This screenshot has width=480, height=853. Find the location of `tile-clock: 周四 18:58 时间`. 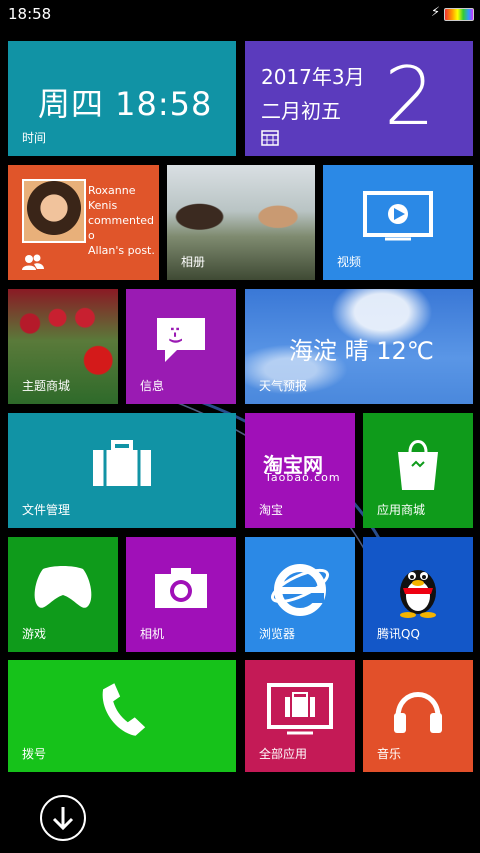

tile-clock: 周四 18:58 时间 is located at coordinates (122, 98).